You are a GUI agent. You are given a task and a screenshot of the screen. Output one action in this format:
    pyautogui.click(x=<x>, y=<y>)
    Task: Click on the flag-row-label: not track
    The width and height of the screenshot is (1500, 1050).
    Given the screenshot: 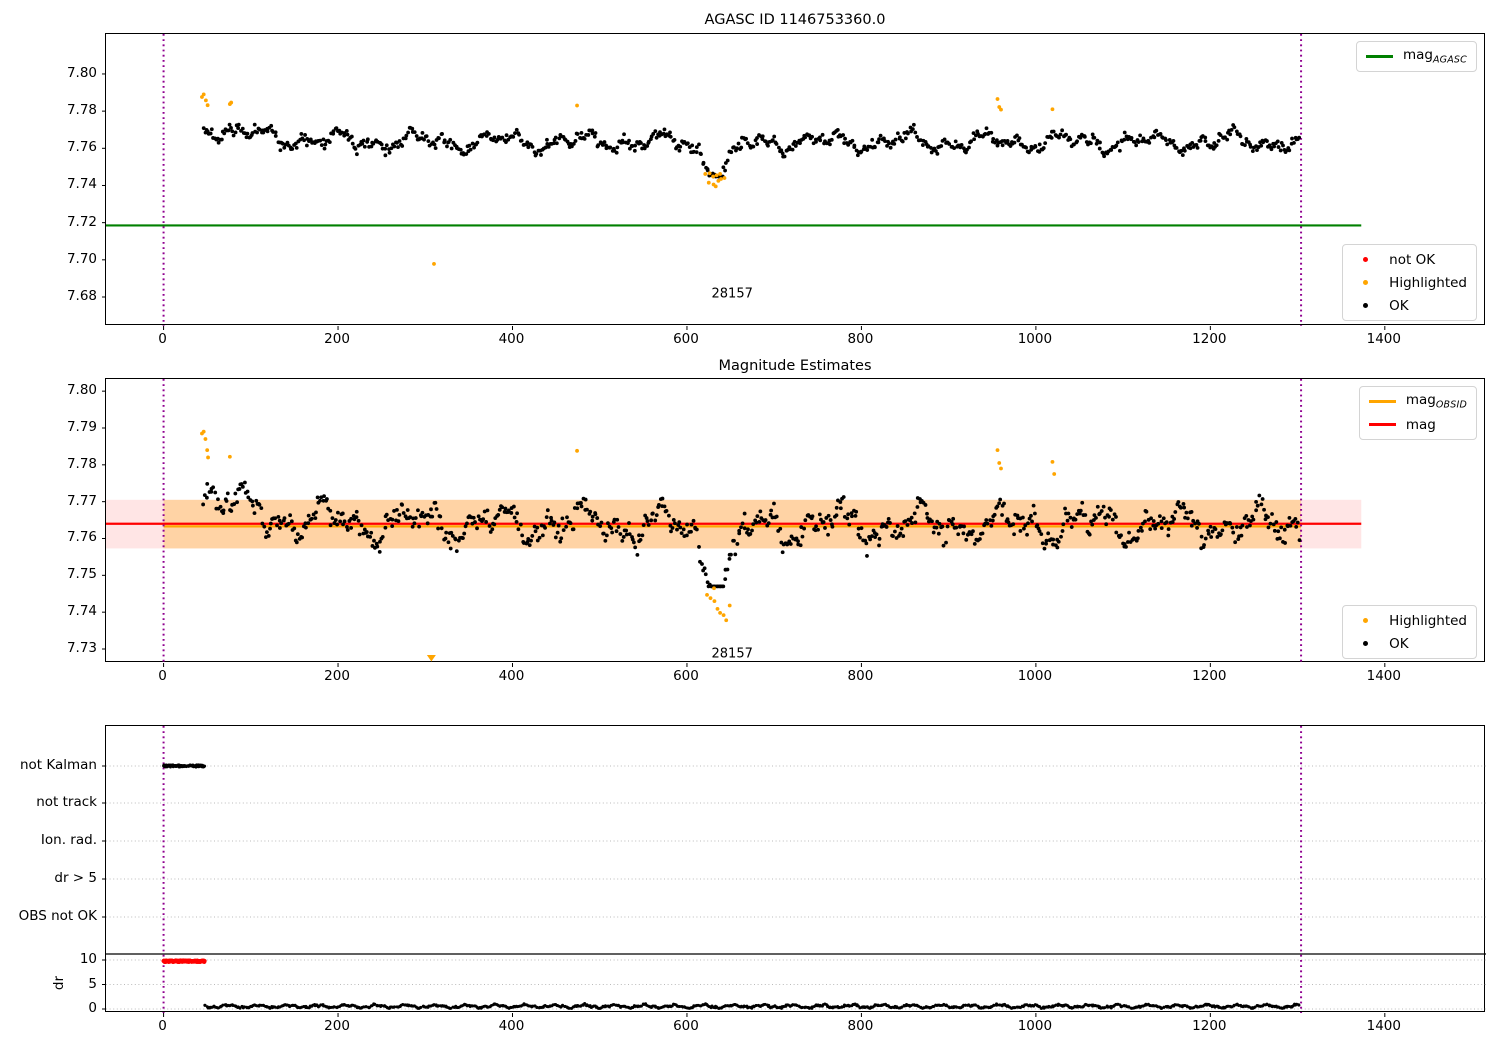 What is the action you would take?
    pyautogui.click(x=66, y=802)
    